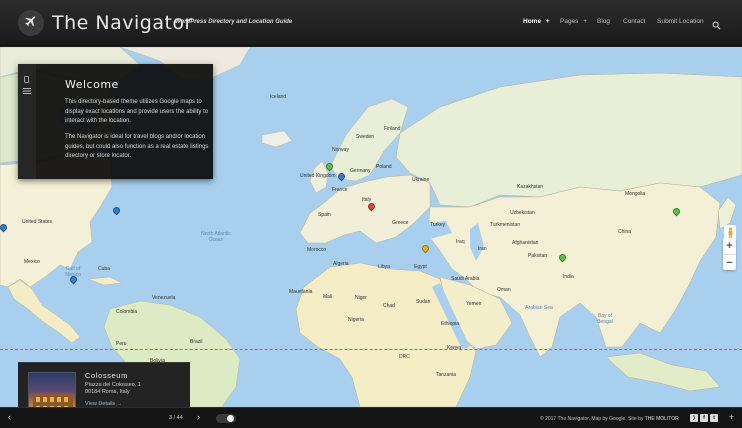 Image resolution: width=742 pixels, height=428 pixels. Describe the element at coordinates (569, 21) in the screenshot. I see `nav-label: Pages` at that location.